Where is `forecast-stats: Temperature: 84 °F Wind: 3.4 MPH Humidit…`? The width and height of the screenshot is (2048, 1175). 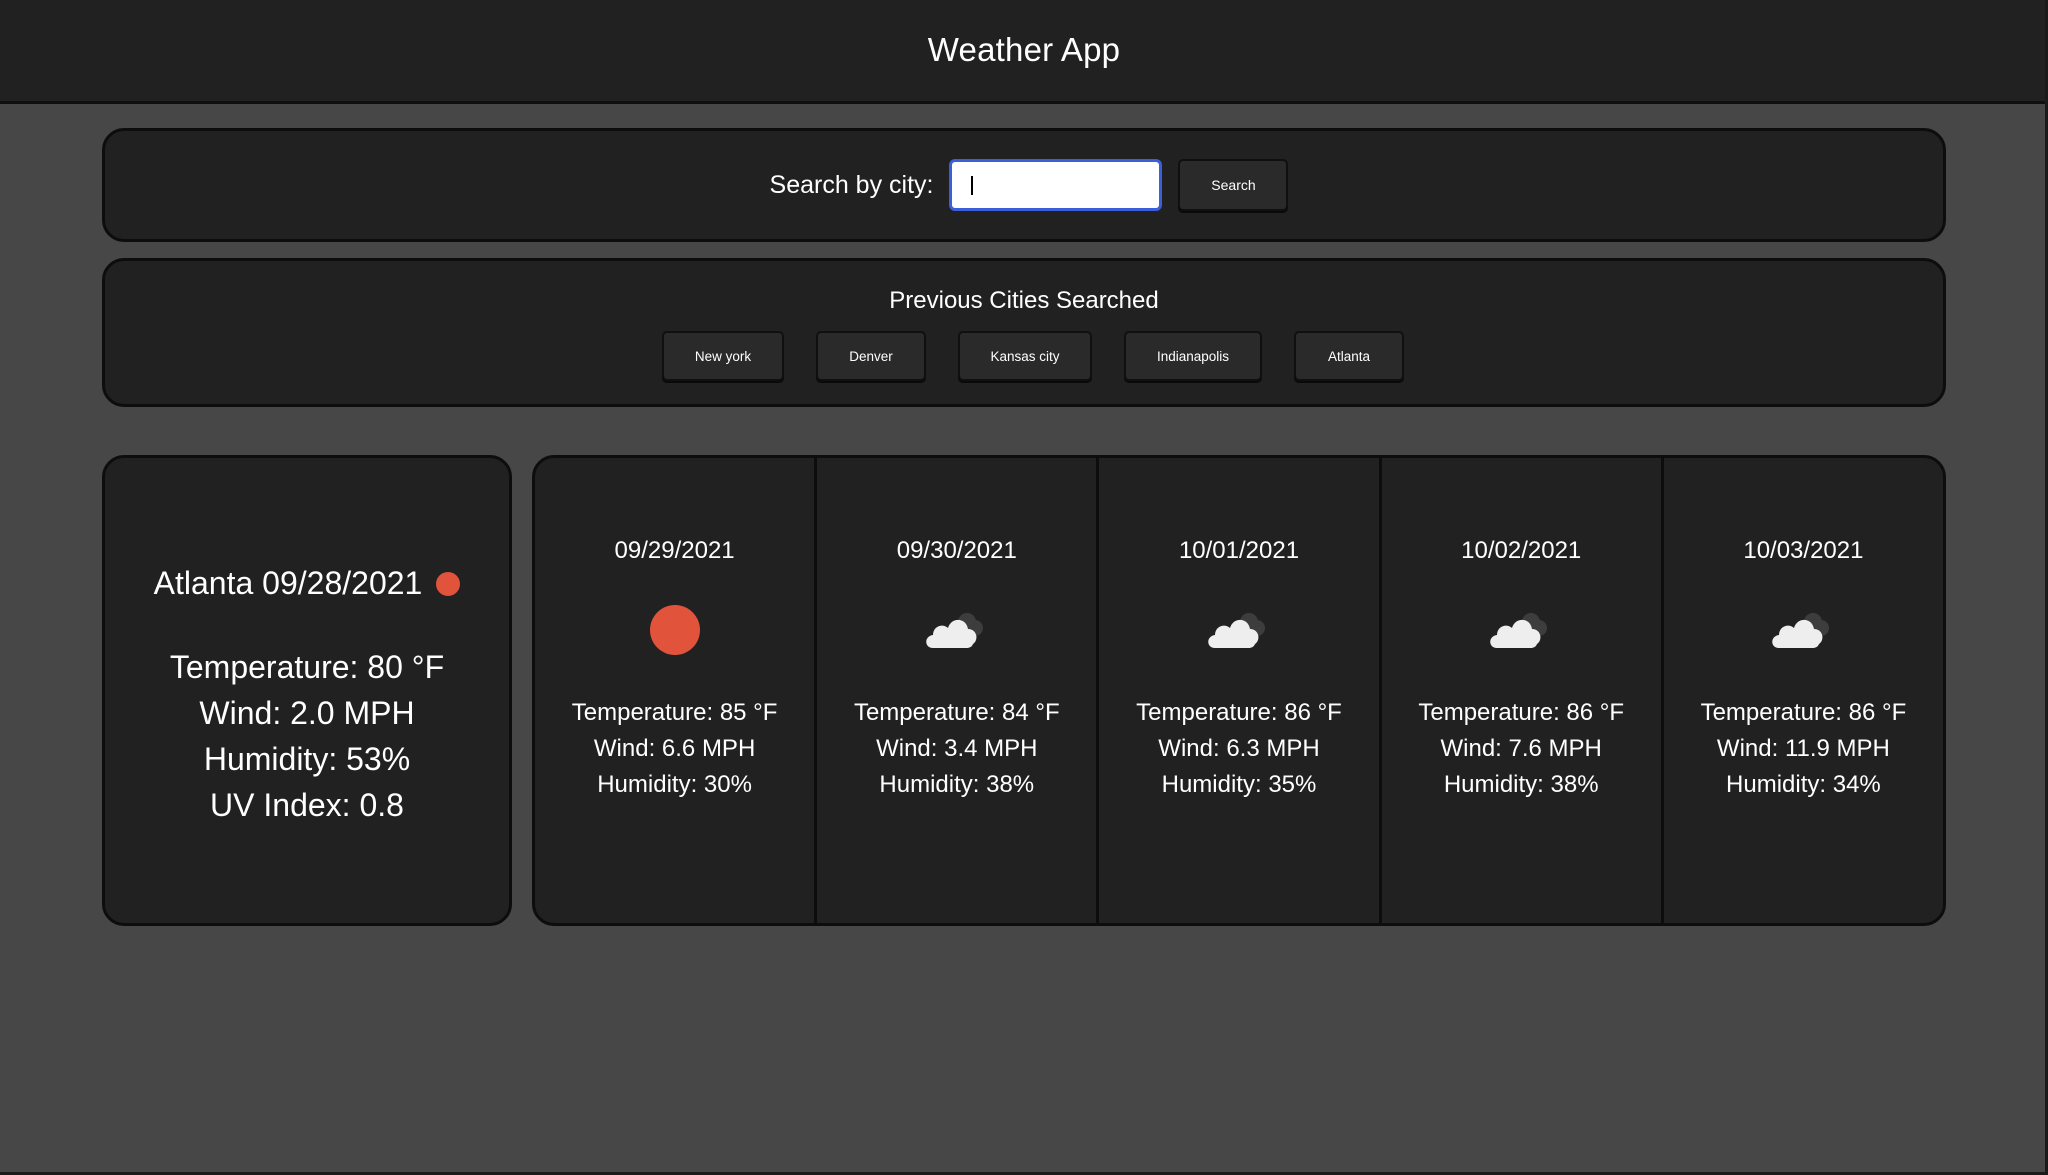
forecast-stats: Temperature: 84 °F Wind: 3.4 MPH Humidit… is located at coordinates (957, 749).